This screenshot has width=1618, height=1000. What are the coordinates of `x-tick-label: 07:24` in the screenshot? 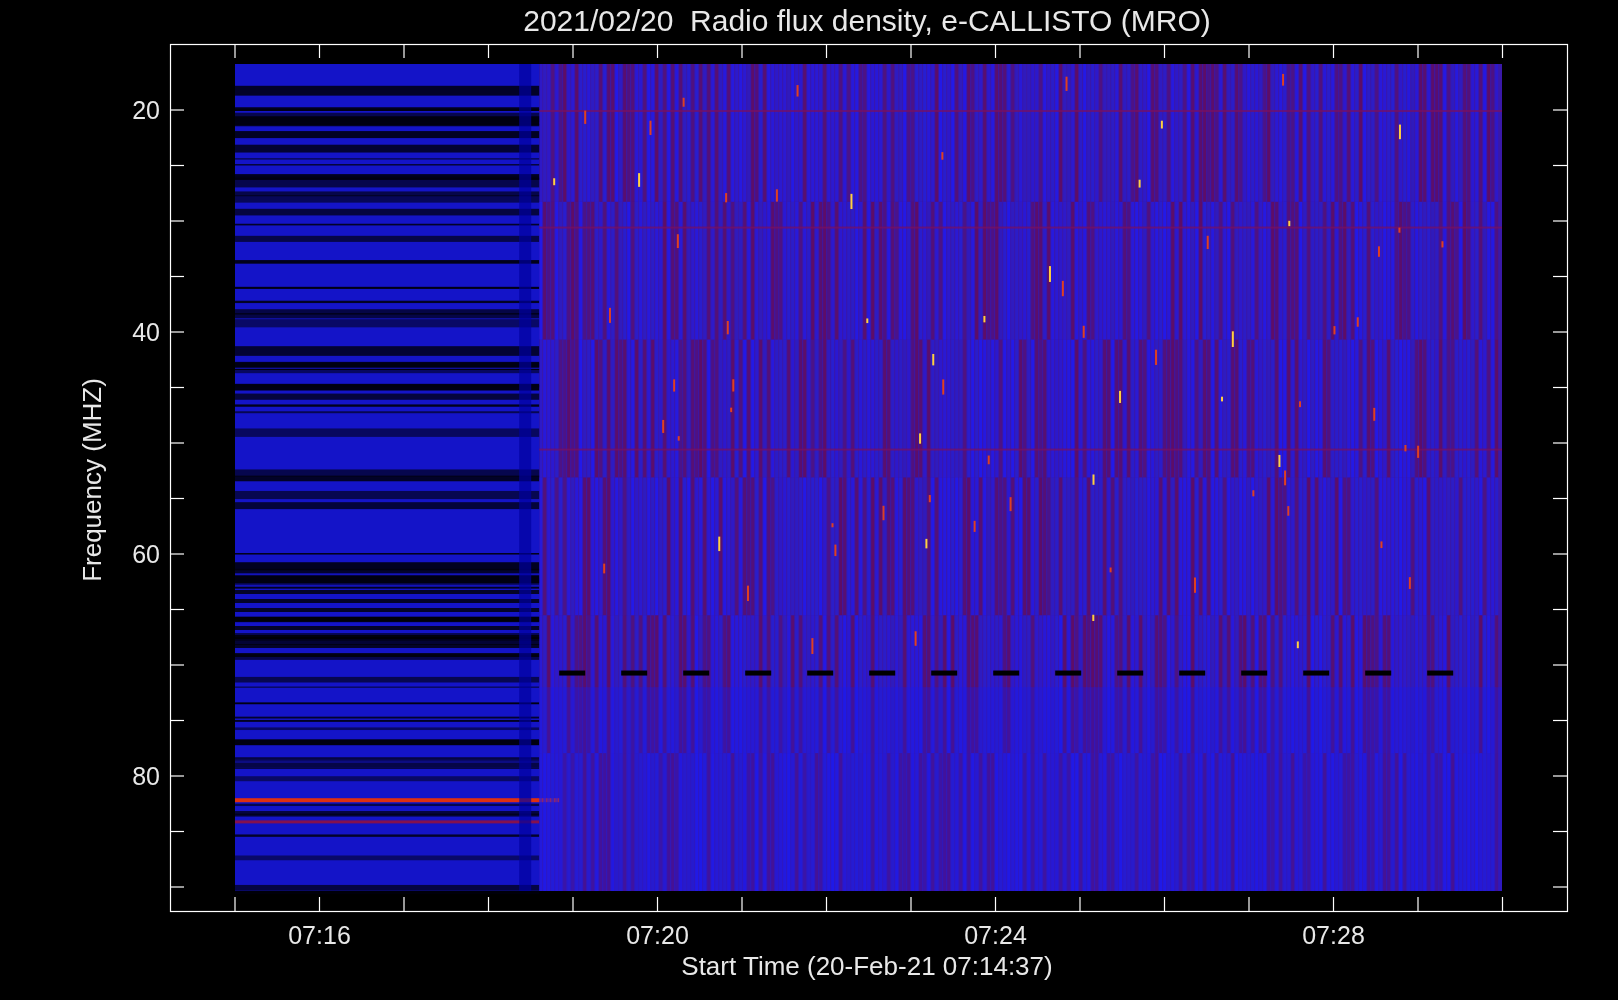 It's located at (995, 935).